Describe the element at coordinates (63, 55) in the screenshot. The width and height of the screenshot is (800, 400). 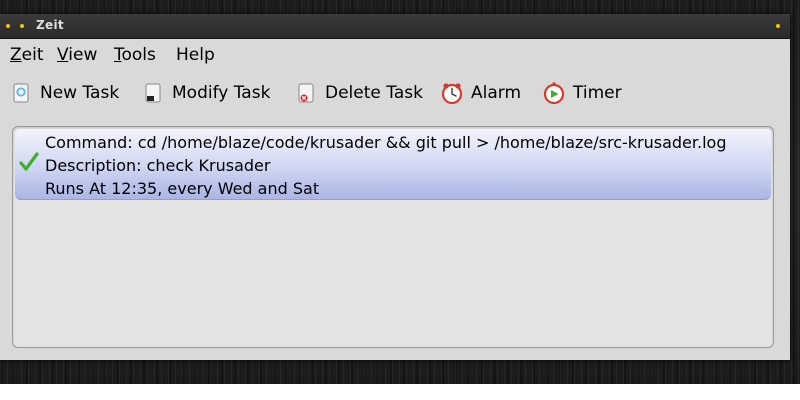
I see `menu-view-accel: V` at that location.